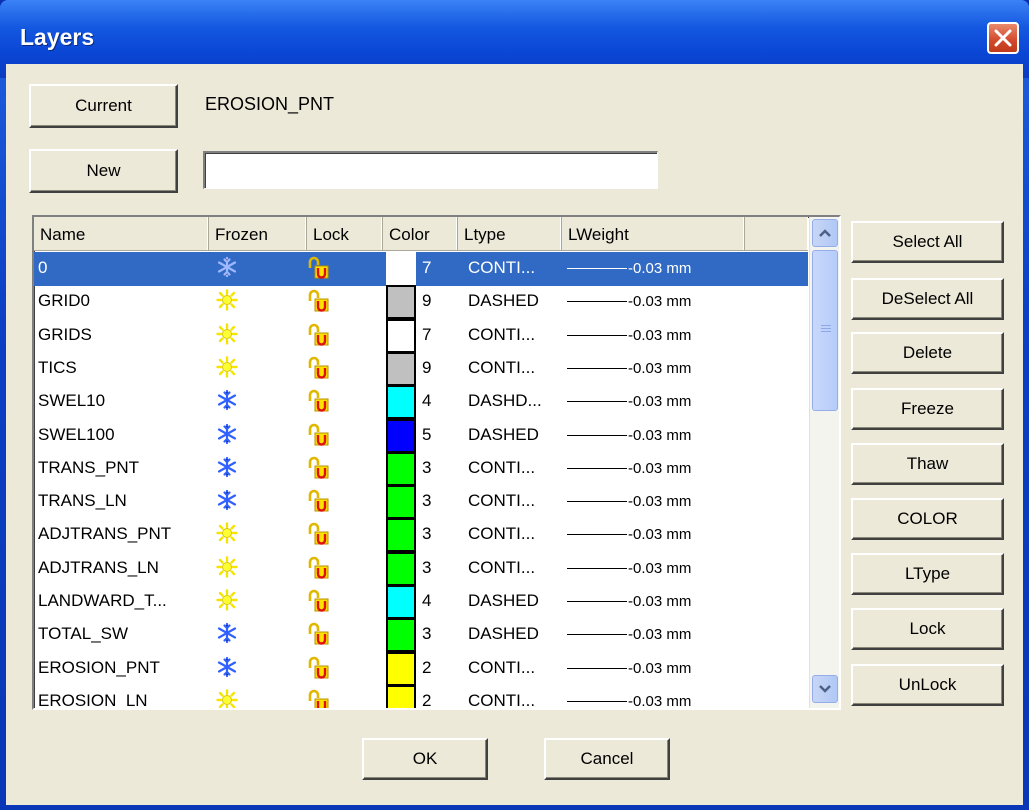 The image size is (1029, 810). Describe the element at coordinates (421, 696) in the screenshot. I see `layer-row: EROSION_LN 2 CONTI... -0.03 mm` at that location.